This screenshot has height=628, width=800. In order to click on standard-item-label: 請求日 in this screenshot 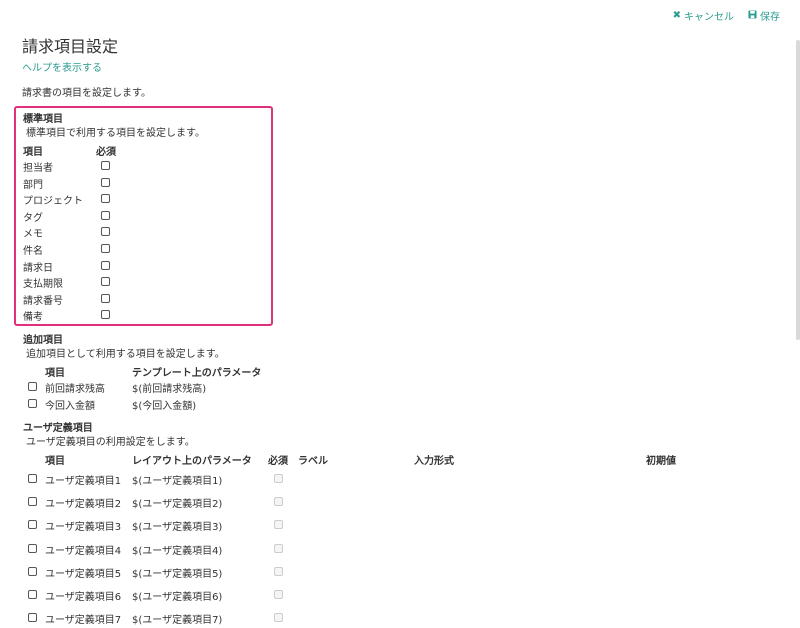, I will do `click(38, 268)`.